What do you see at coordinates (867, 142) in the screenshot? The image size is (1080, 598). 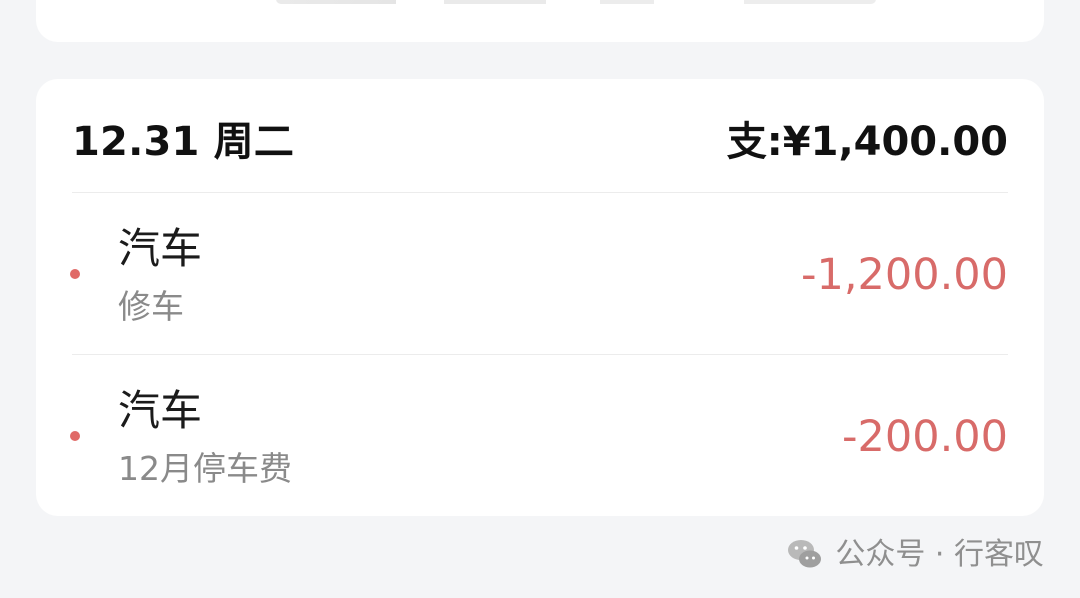 I see `day-expense-total: 支:¥1,400.00` at bounding box center [867, 142].